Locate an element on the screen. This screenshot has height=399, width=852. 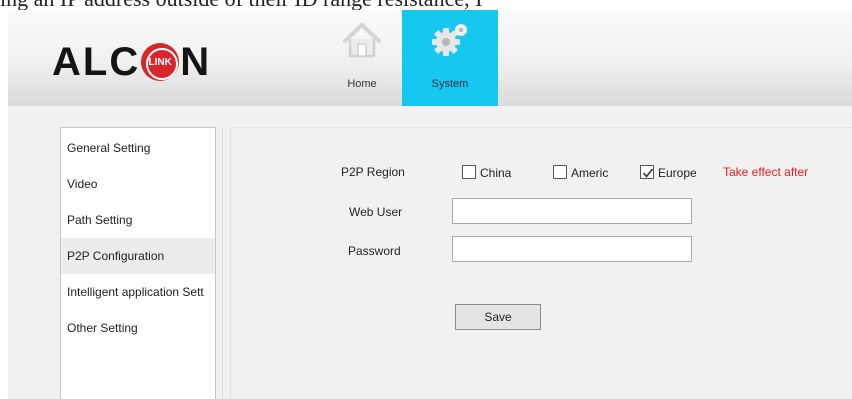
sidebar-item-video: Video is located at coordinates (138, 184).